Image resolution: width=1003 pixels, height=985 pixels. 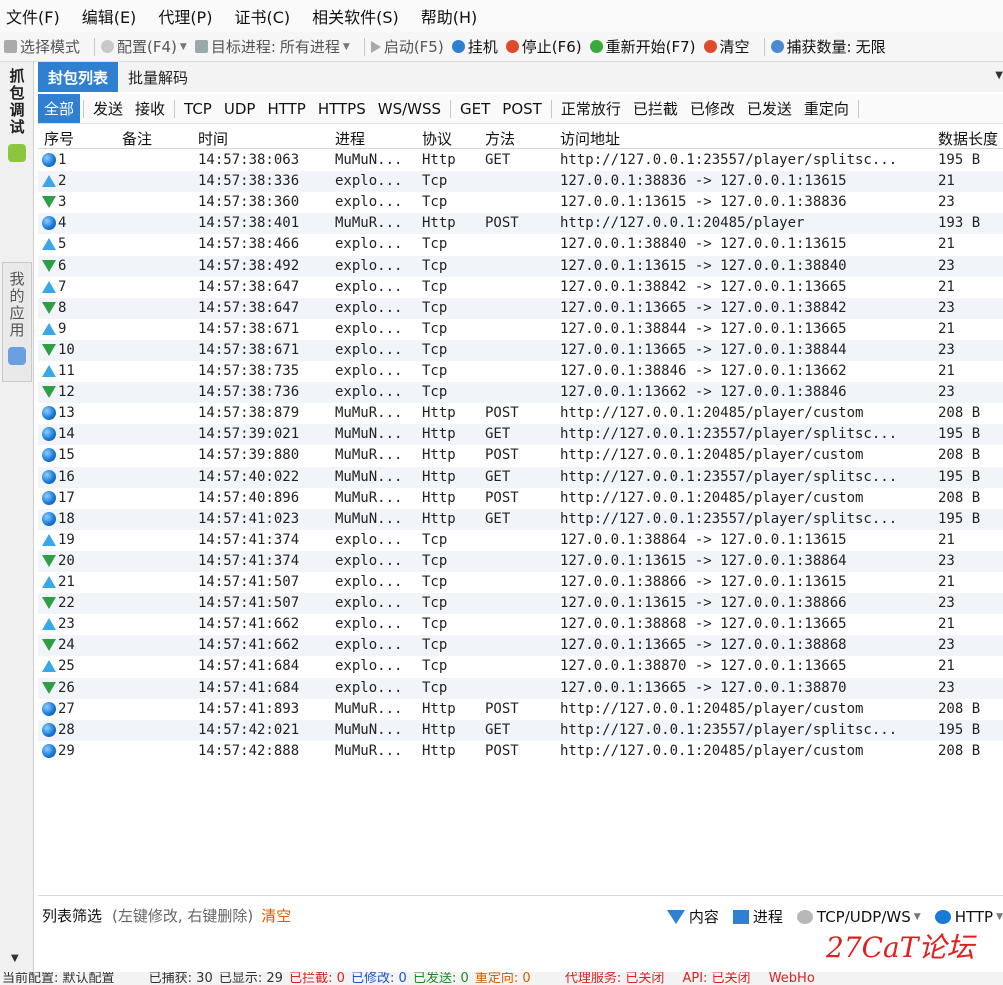 What do you see at coordinates (17, 330) in the screenshot?
I see `tab-myapps-char: 用` at bounding box center [17, 330].